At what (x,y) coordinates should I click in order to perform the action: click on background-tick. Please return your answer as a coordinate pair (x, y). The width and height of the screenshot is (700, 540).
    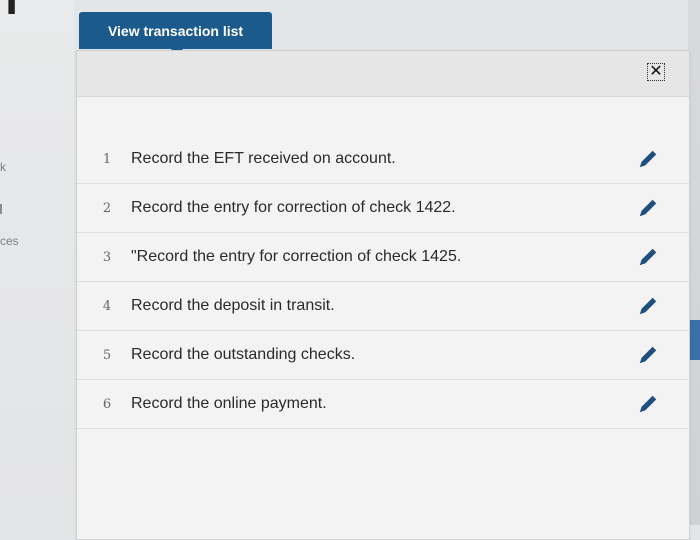
    Looking at the image, I should click on (1, 209).